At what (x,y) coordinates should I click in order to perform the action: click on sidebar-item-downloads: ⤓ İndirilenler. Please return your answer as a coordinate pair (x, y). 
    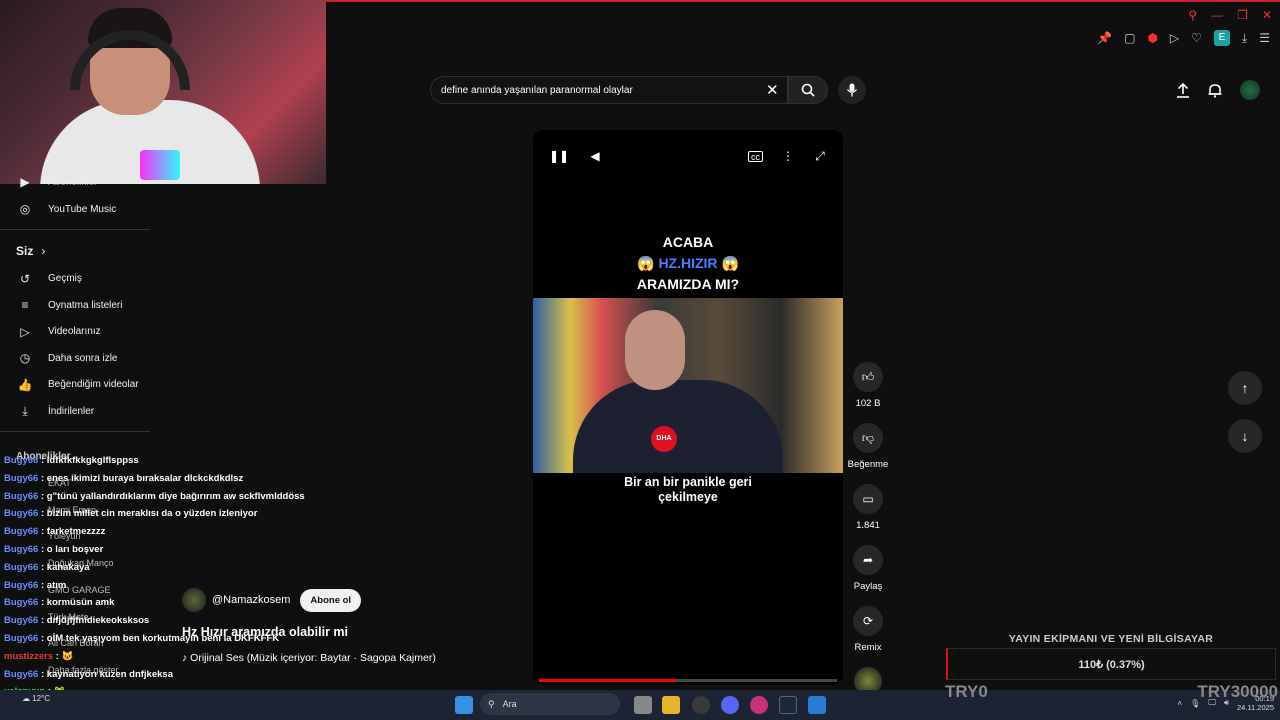
    Looking at the image, I should click on (80, 411).